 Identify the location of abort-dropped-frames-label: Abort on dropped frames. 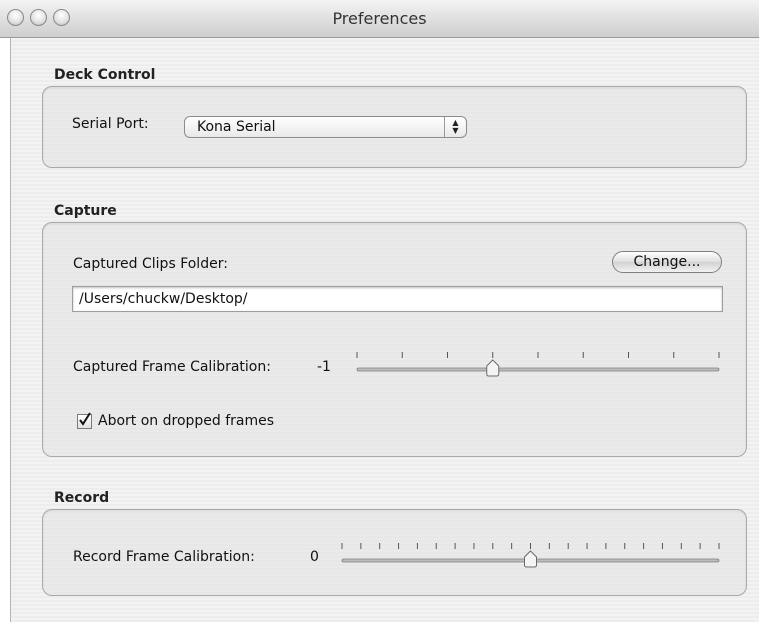
(186, 421).